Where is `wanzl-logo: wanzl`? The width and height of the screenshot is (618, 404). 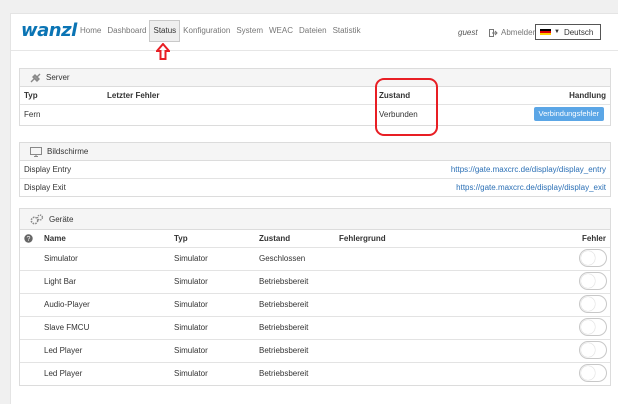
wanzl-logo: wanzl is located at coordinates (49, 30).